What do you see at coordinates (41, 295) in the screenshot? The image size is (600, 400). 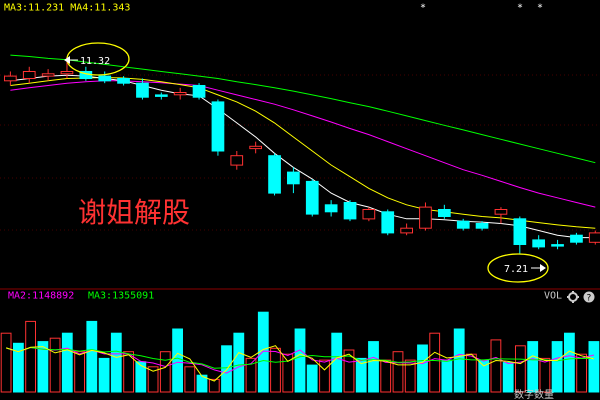 I see `volume-ma2-label: MA2:1148892` at bounding box center [41, 295].